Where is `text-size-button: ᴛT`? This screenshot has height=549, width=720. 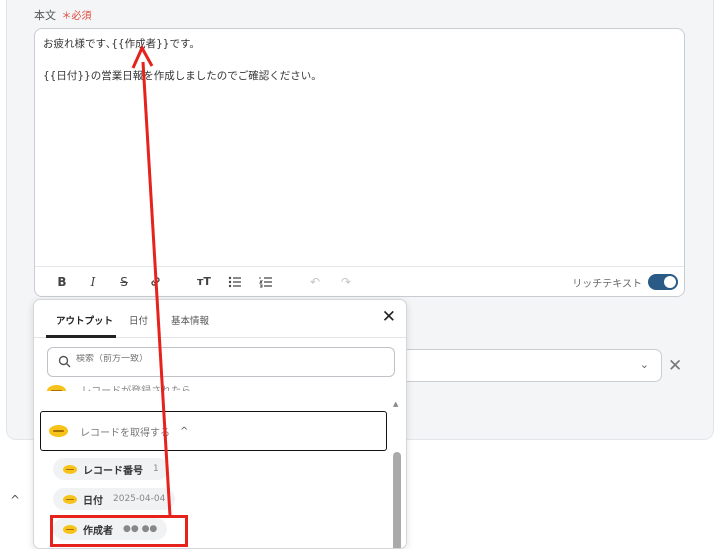
text-size-button: ᴛT is located at coordinates (204, 282).